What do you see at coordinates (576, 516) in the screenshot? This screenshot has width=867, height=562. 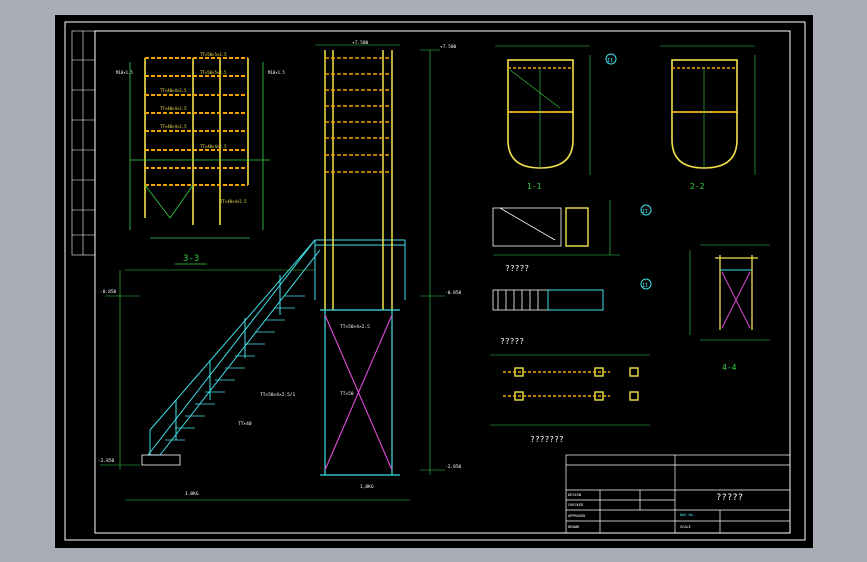 I see `svg-text: APPROVED` at bounding box center [576, 516].